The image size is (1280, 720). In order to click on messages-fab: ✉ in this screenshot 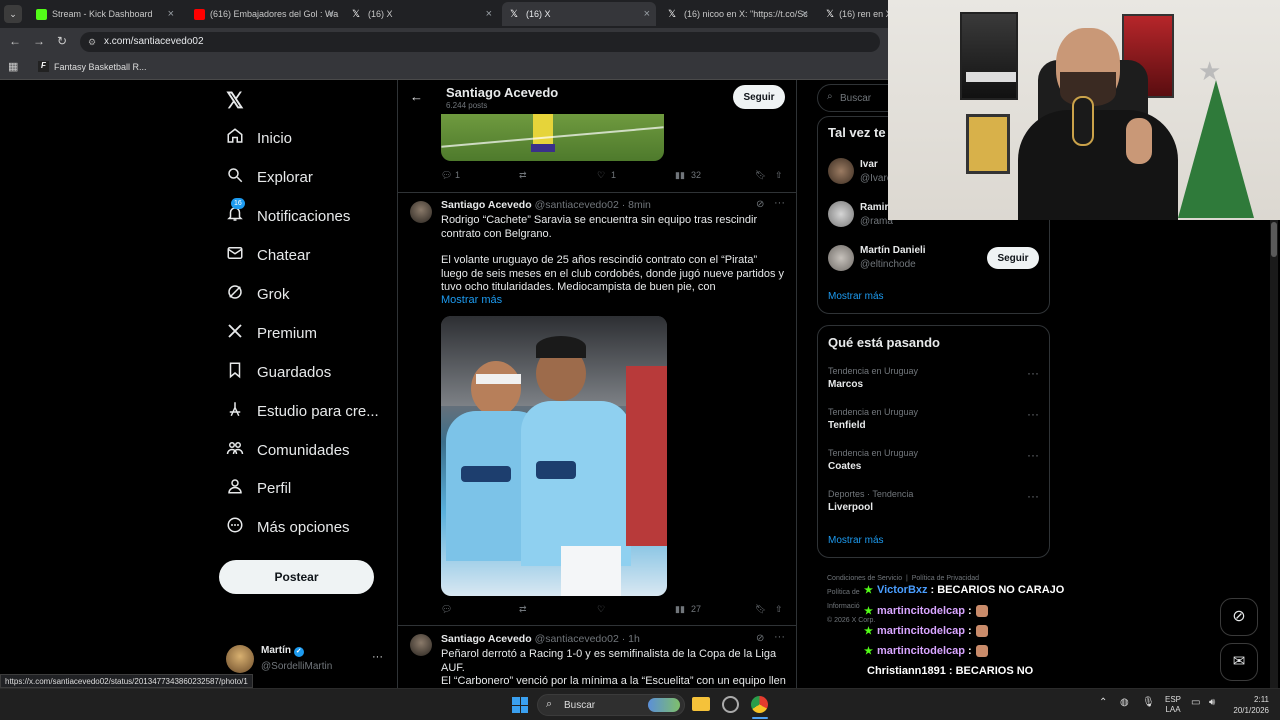, I will do `click(1239, 662)`.